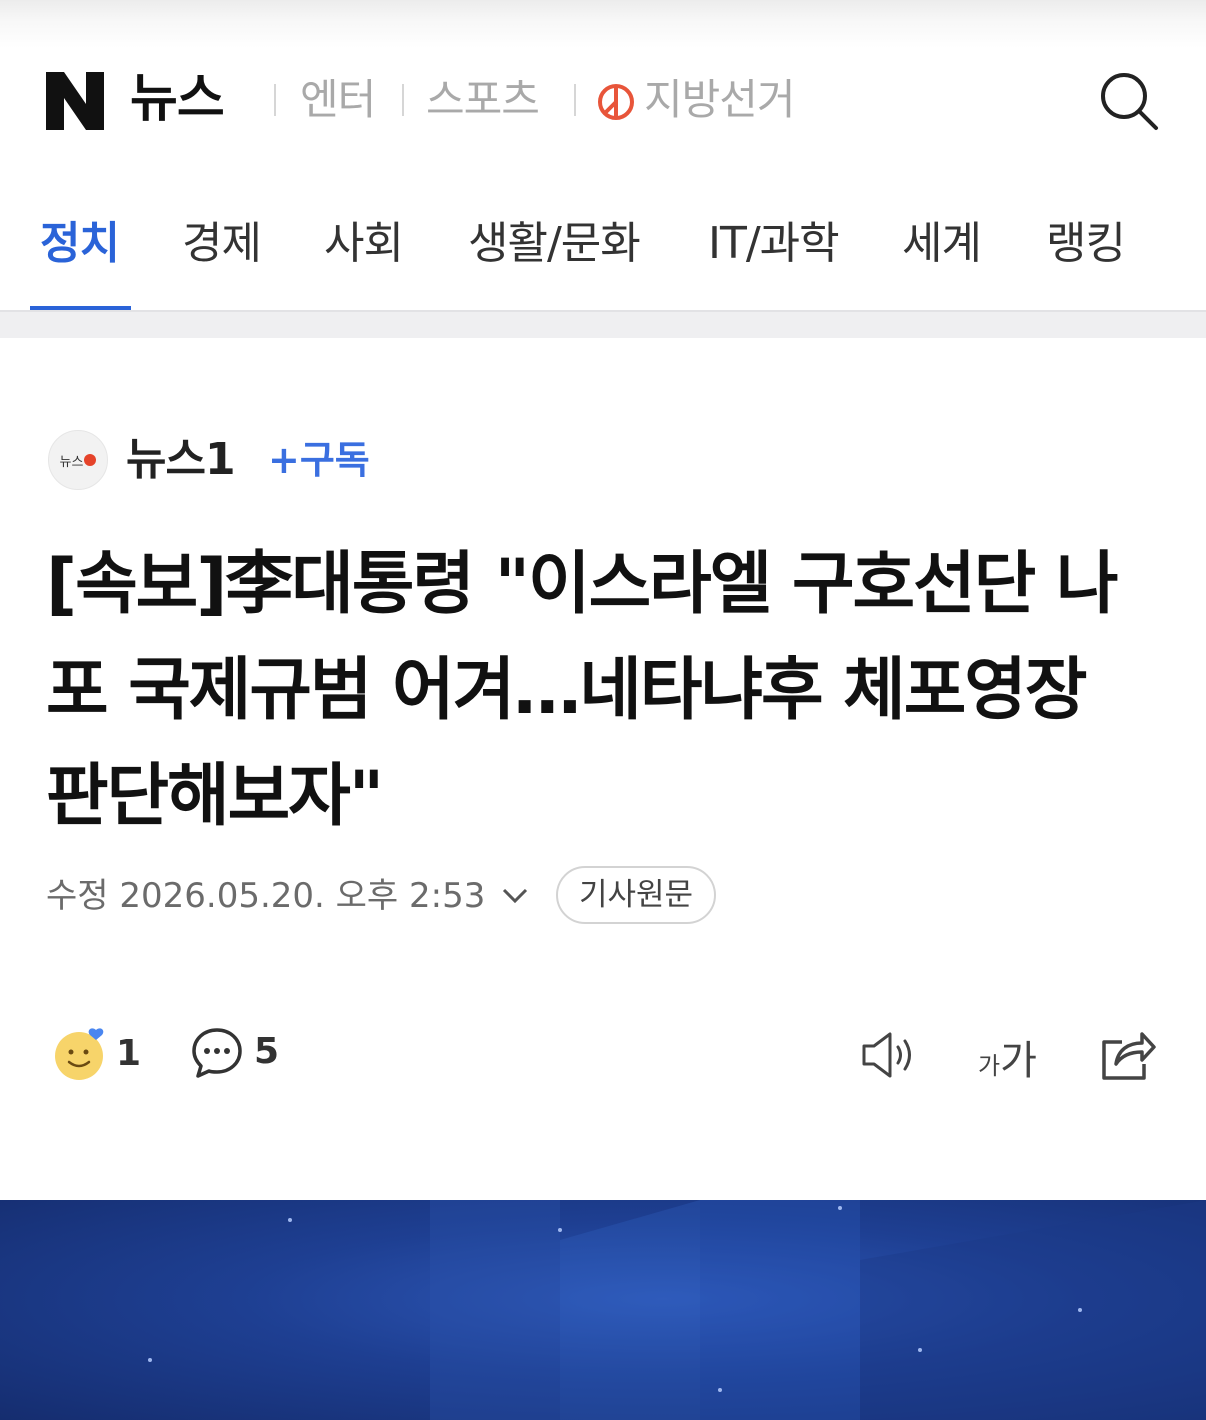  What do you see at coordinates (319, 460) in the screenshot?
I see `subscribe-button: +구독` at bounding box center [319, 460].